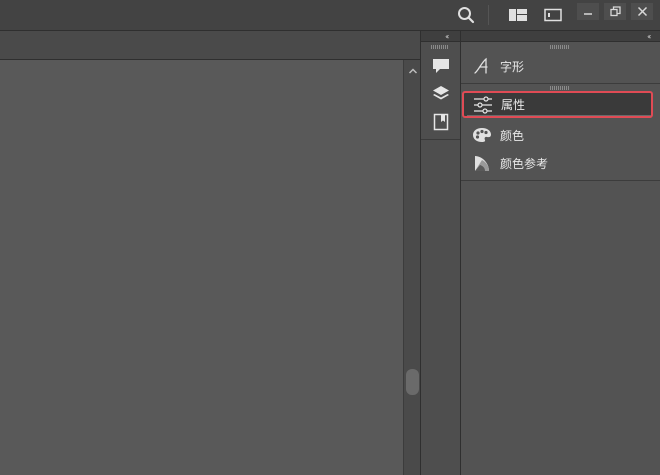 The height and width of the screenshot is (475, 660). What do you see at coordinates (413, 68) in the screenshot?
I see `scroll-up-arrow-icon` at bounding box center [413, 68].